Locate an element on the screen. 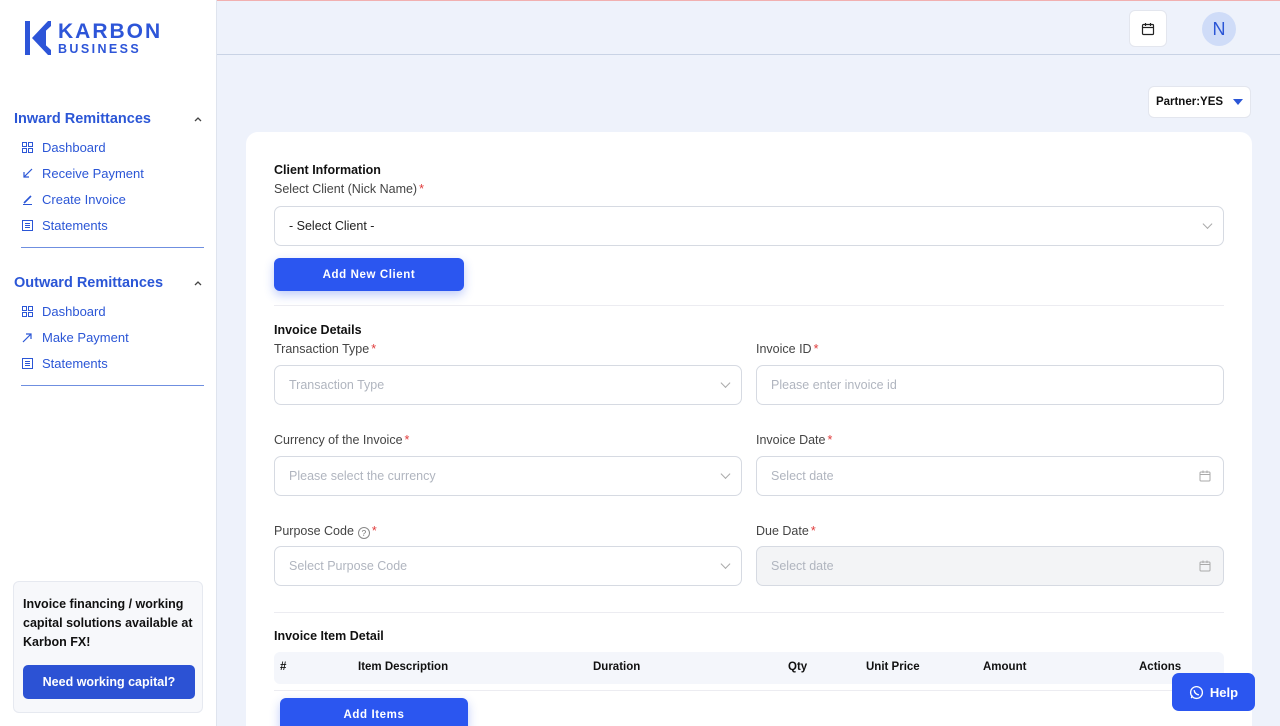 The width and height of the screenshot is (1280, 726). column-header-duration: Duration is located at coordinates (617, 667).